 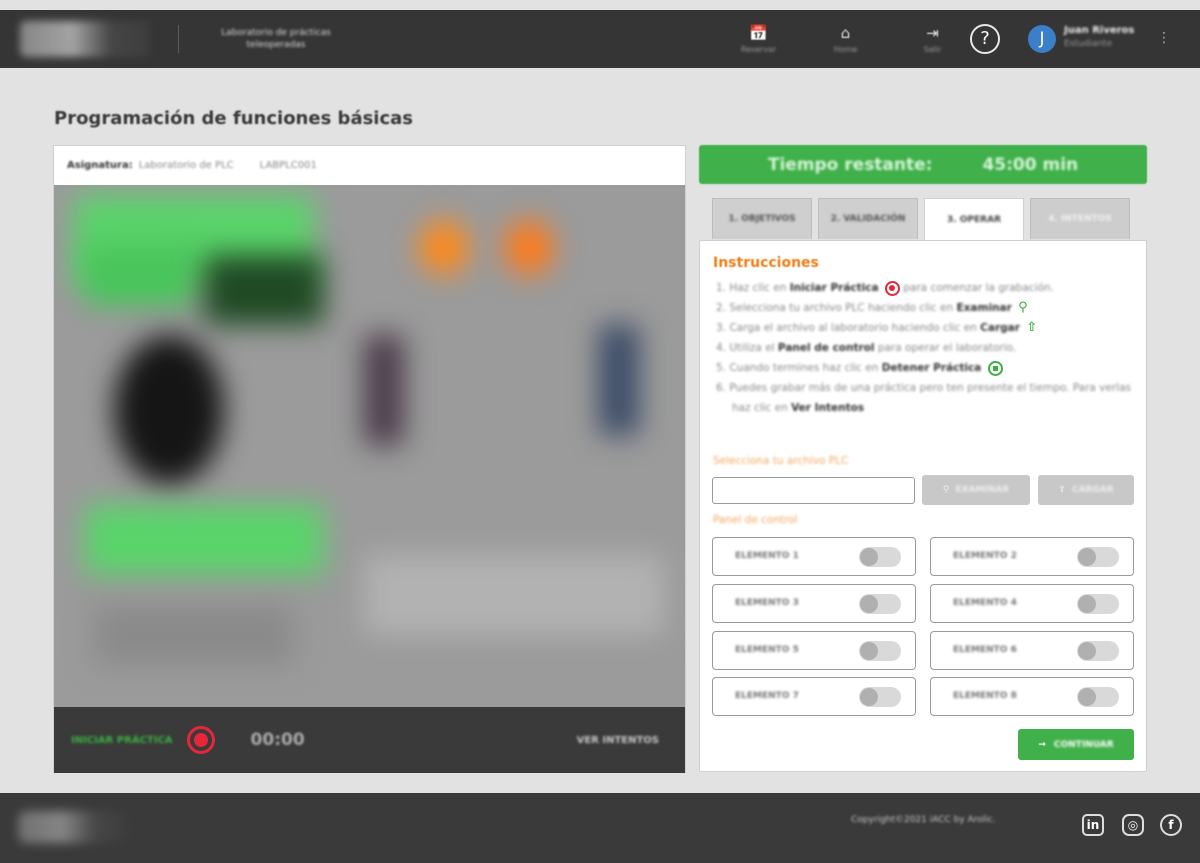 I want to click on main-nav: 📅 Reservar ⌂ Home ⇥ Salir, so click(x=845, y=39).